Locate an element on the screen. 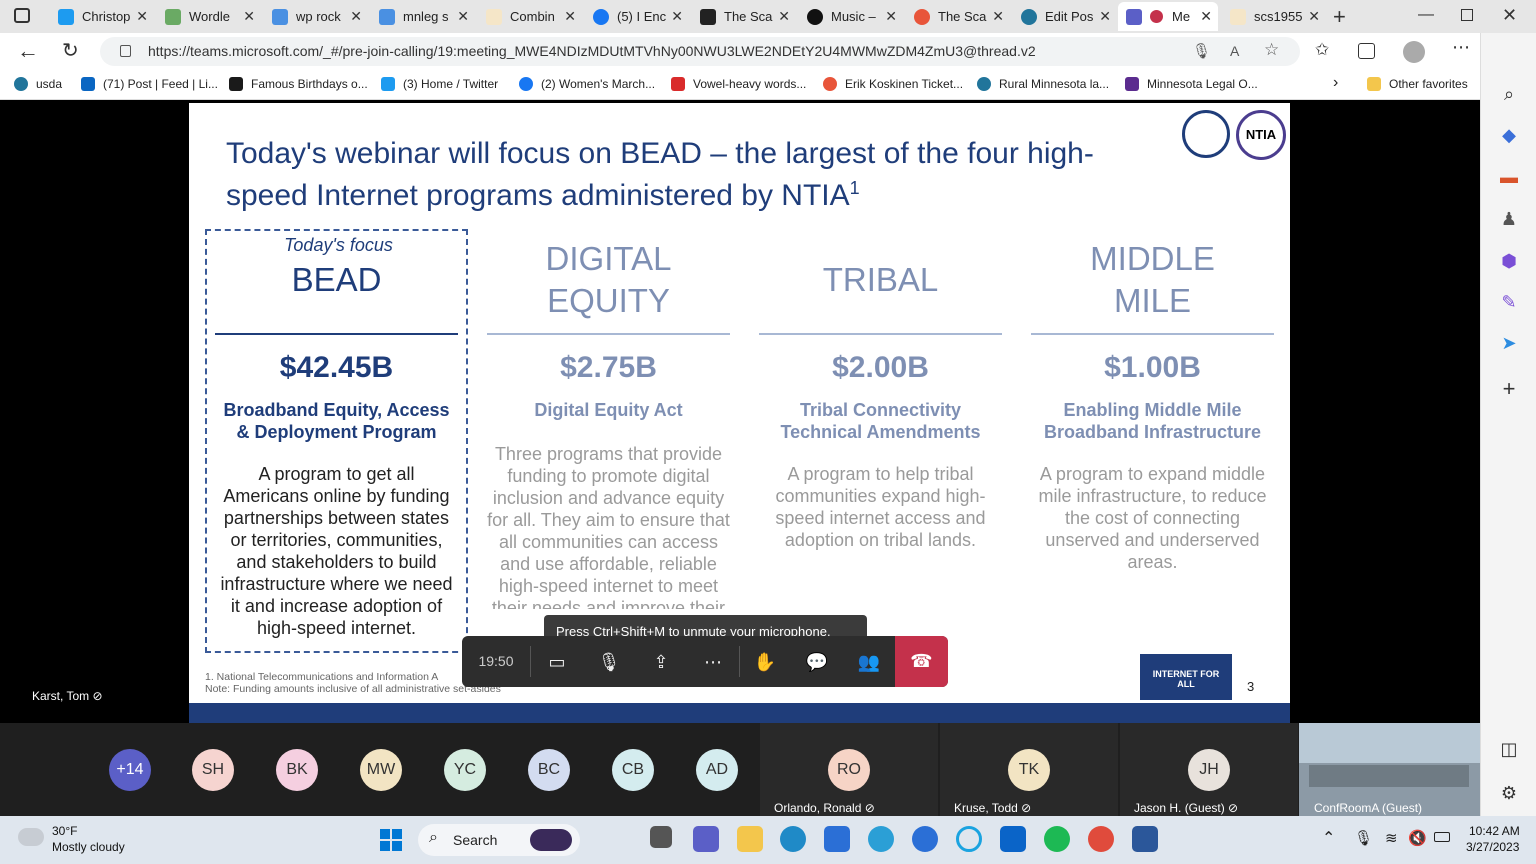 The height and width of the screenshot is (864, 1536). hang-up-button: ☎ is located at coordinates (921, 661).